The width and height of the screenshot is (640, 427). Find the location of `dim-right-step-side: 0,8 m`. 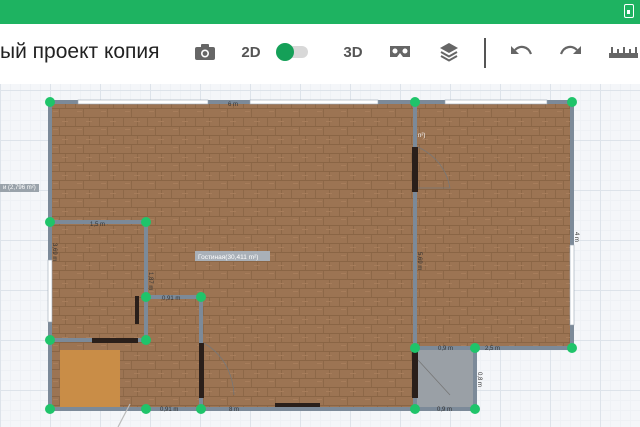

dim-right-step-side: 0,8 m is located at coordinates (479, 379).